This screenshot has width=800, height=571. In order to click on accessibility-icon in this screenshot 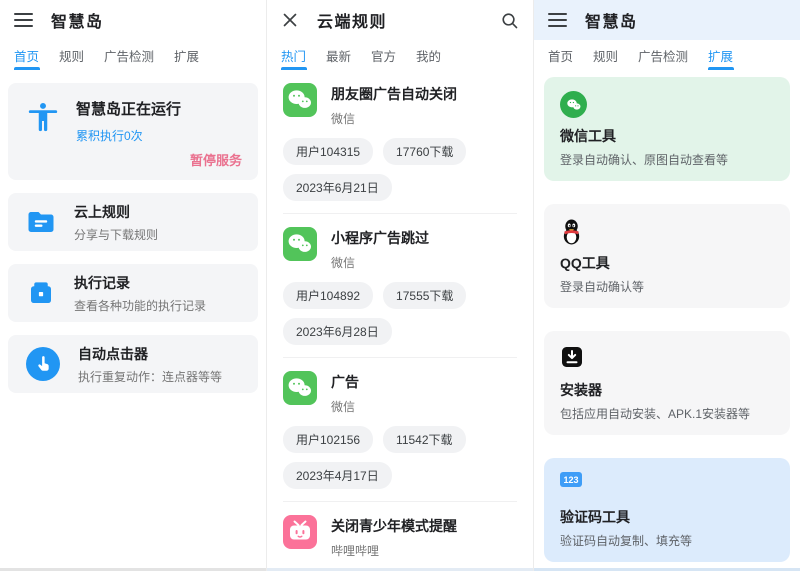, I will do `click(43, 117)`.